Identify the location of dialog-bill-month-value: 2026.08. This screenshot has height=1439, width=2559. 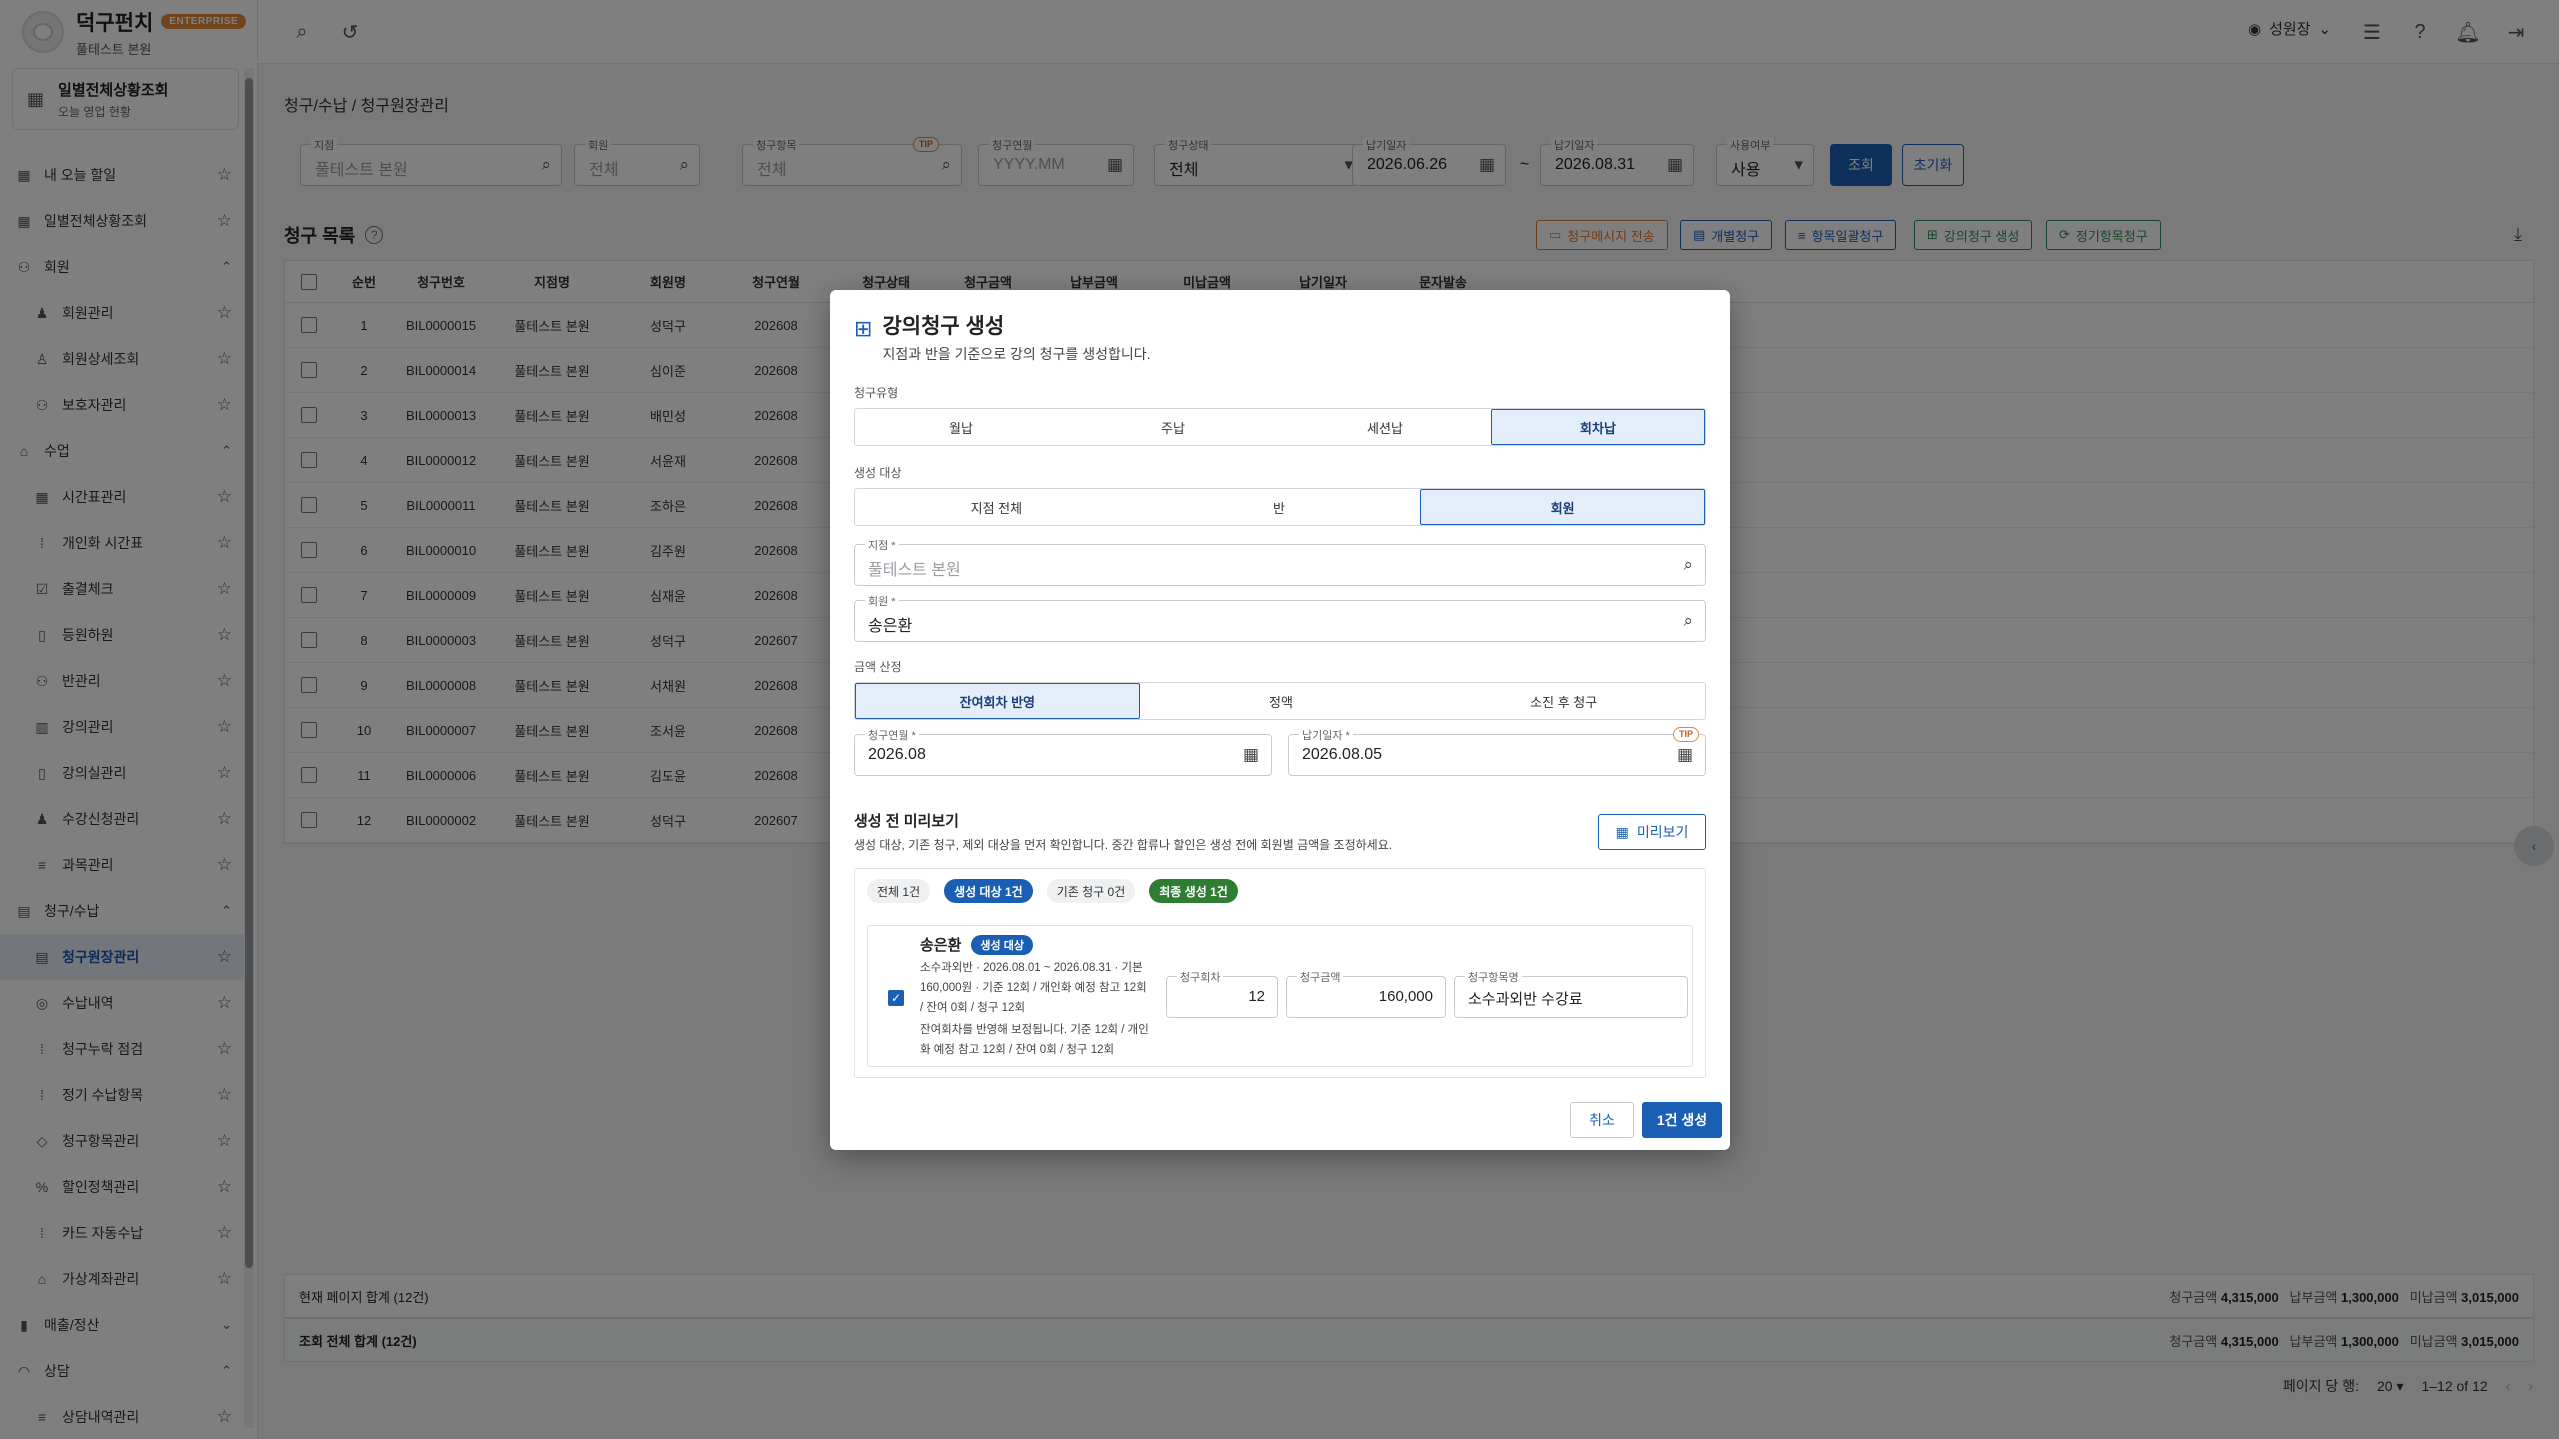
(897, 754).